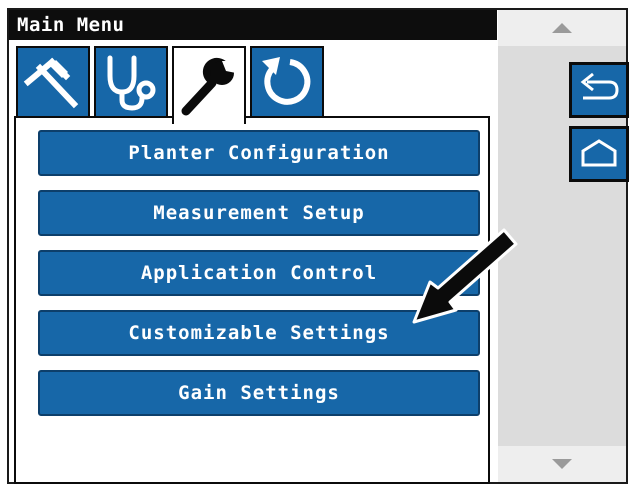 The image size is (634, 490). I want to click on title-bar: Main Menu, so click(253, 25).